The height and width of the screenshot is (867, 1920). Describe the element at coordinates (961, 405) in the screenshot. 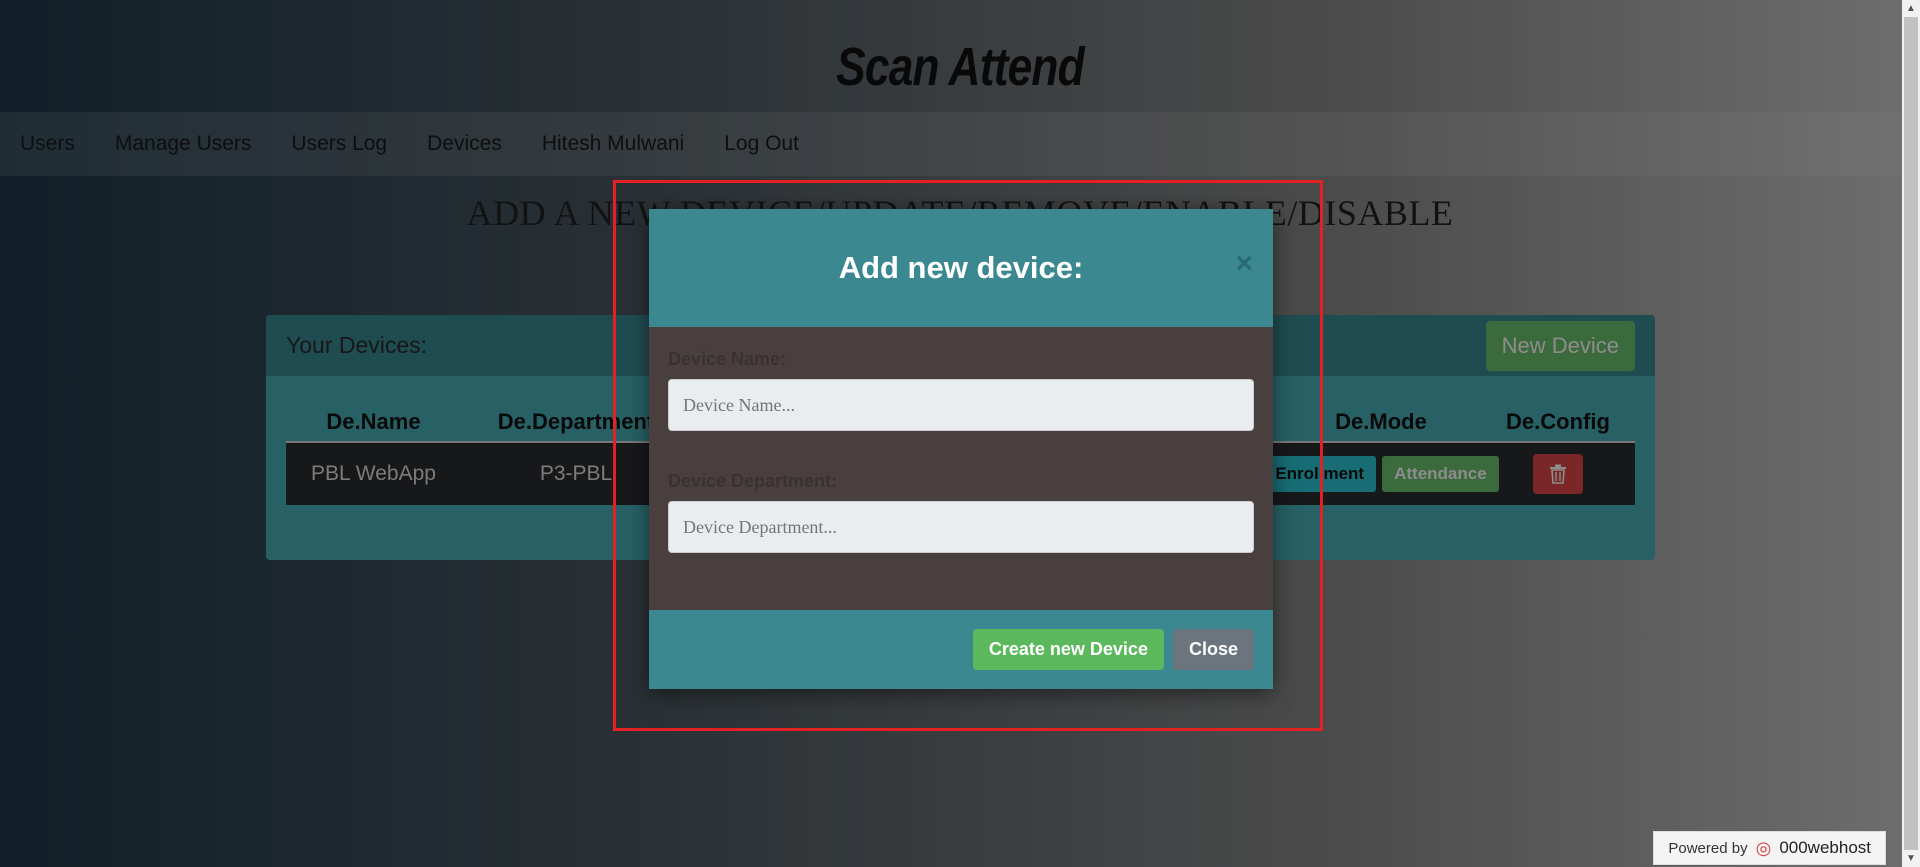

I see `device-name-input` at that location.